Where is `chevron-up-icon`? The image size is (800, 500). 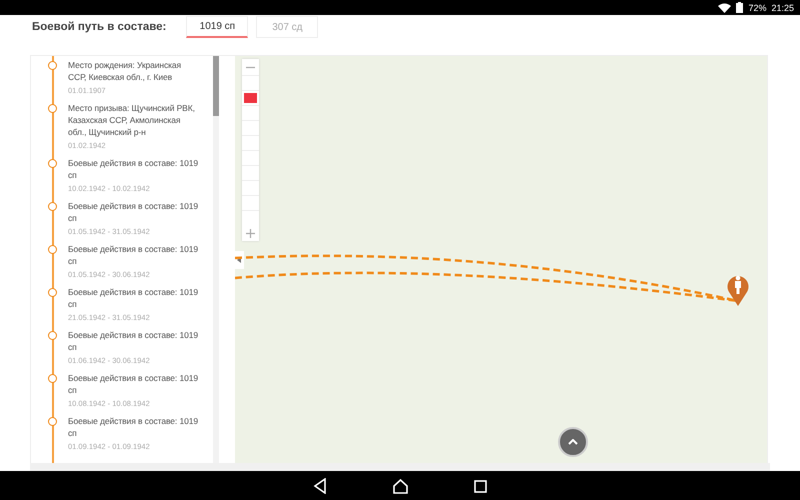 chevron-up-icon is located at coordinates (573, 442).